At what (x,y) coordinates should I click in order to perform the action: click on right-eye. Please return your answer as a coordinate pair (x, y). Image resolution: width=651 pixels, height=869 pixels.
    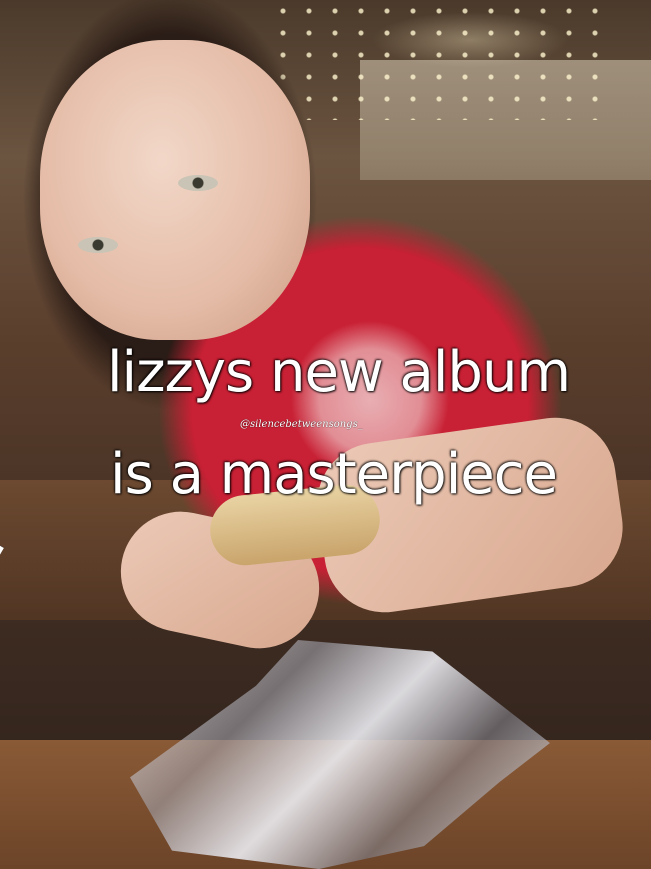
    Looking at the image, I should click on (198, 183).